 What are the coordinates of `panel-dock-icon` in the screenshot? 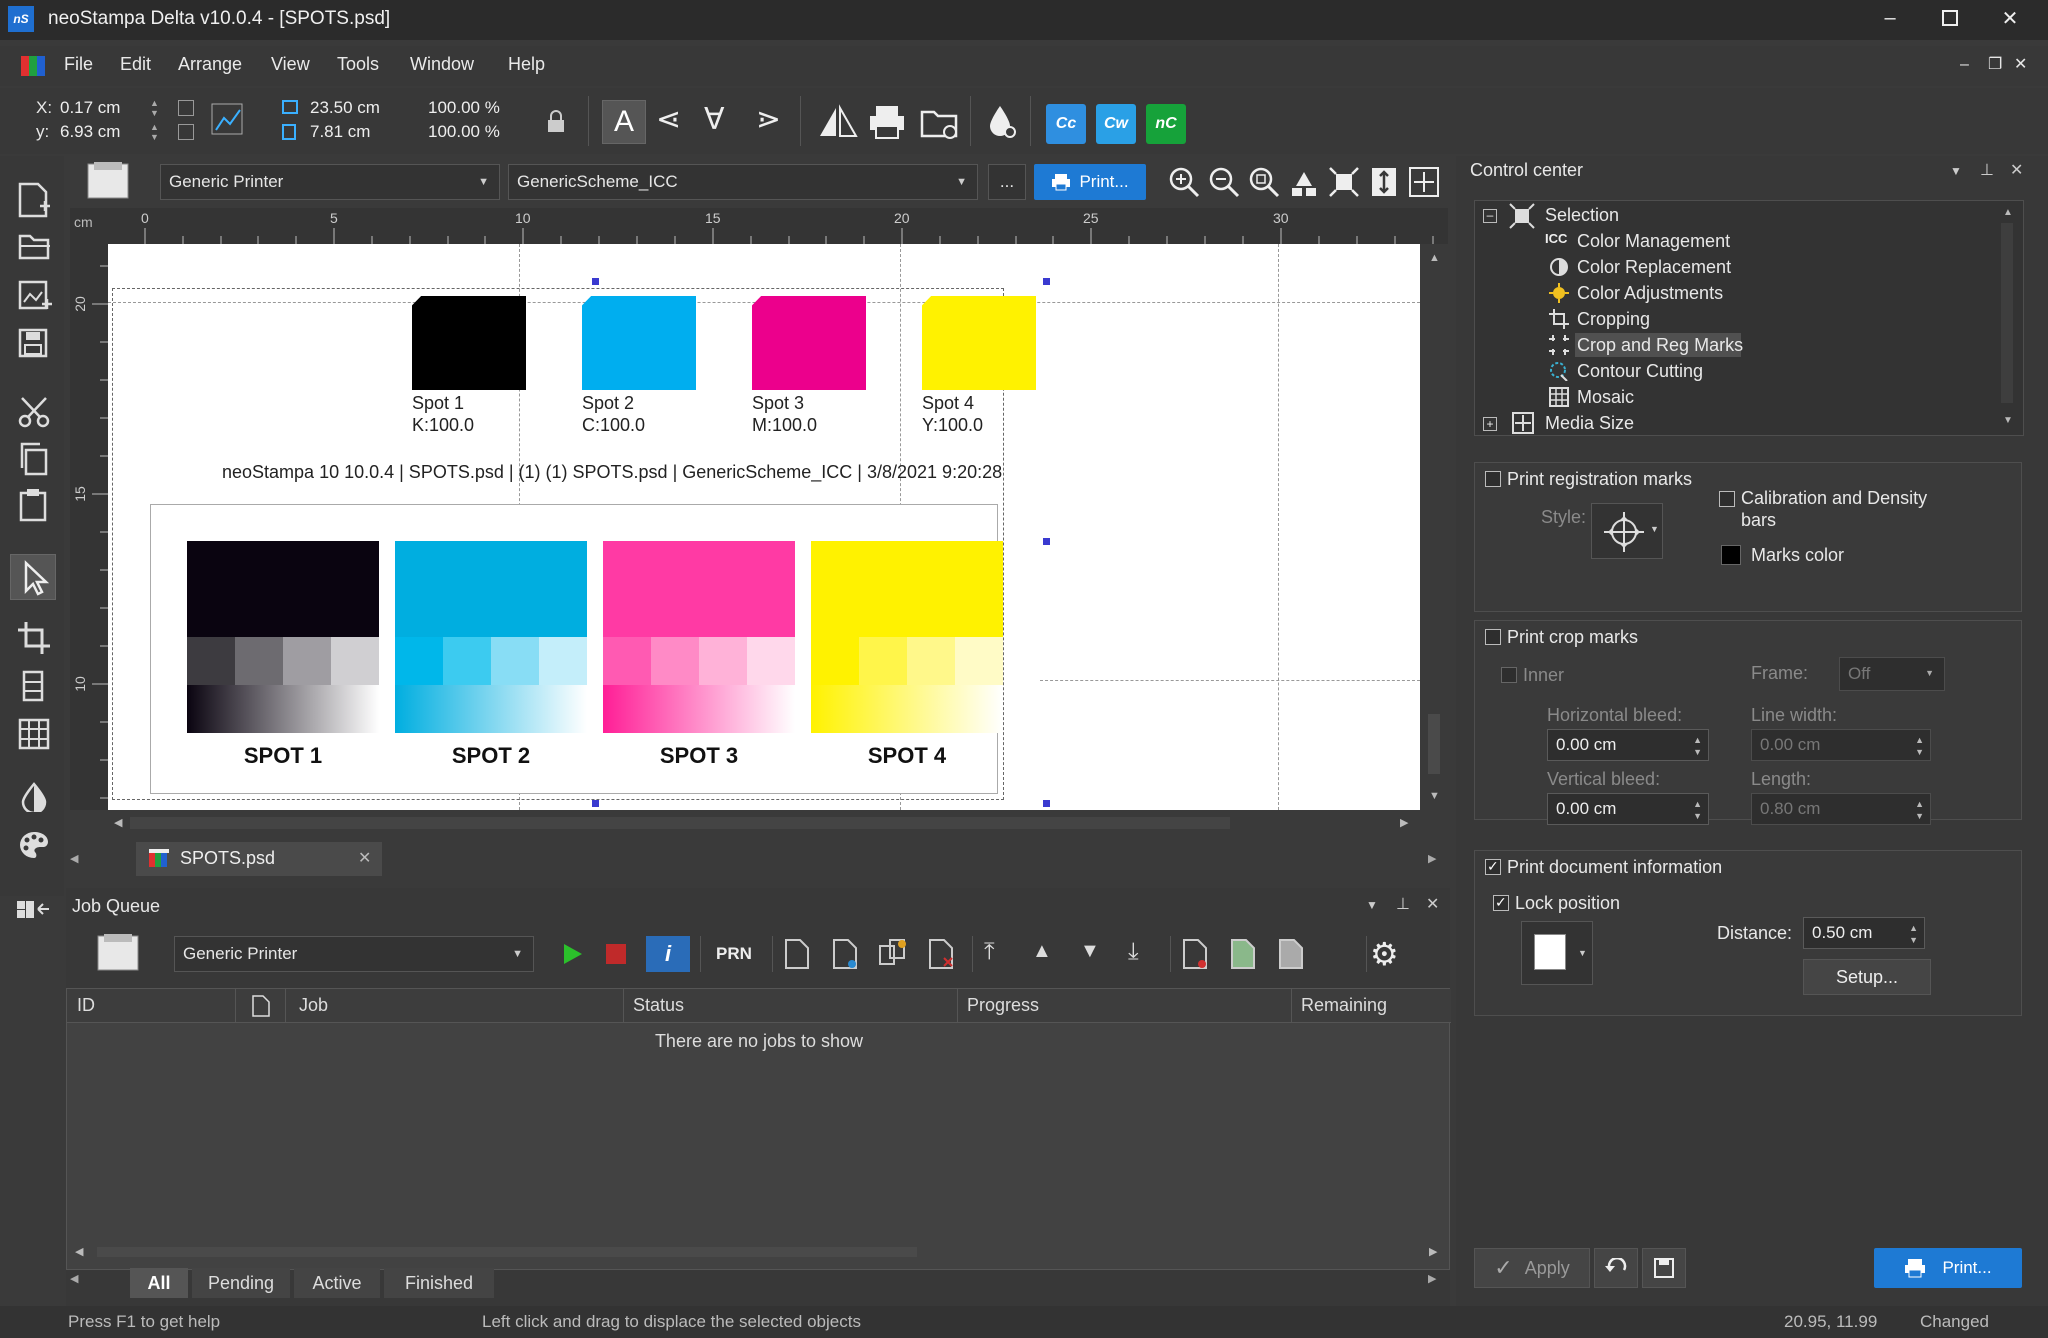 It's located at (33, 909).